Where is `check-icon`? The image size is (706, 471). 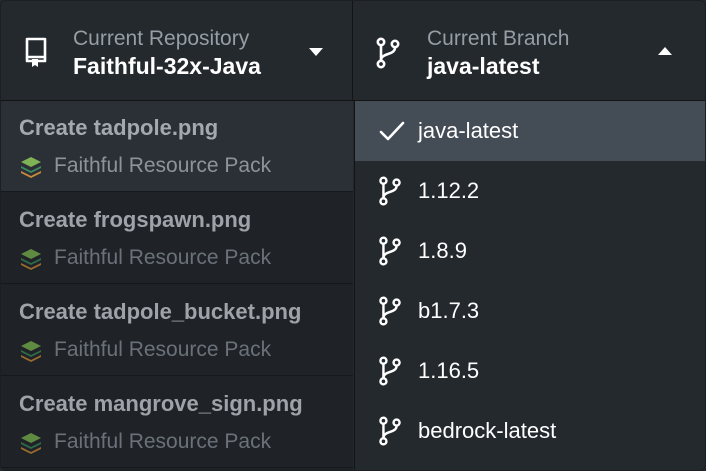 check-icon is located at coordinates (392, 131).